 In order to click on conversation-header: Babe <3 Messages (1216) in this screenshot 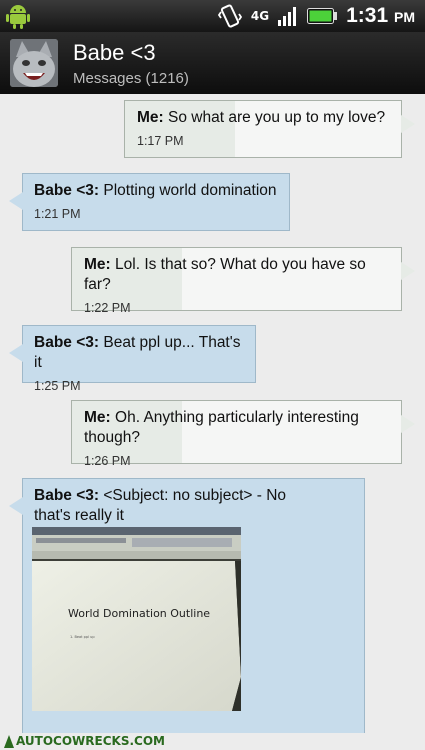, I will do `click(212, 63)`.